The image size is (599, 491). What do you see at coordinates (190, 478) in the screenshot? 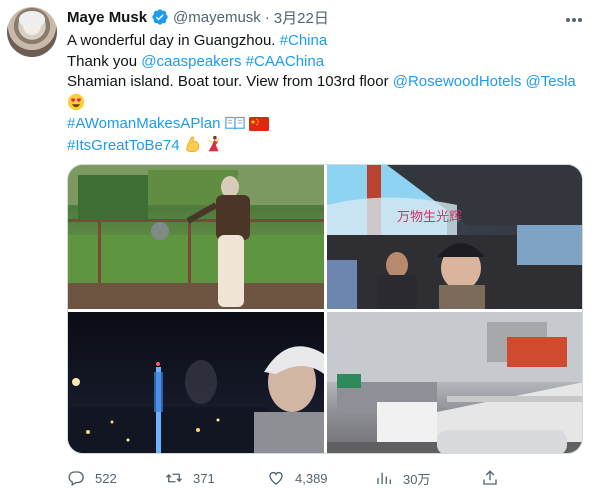
I see `retweet-button: 371` at bounding box center [190, 478].